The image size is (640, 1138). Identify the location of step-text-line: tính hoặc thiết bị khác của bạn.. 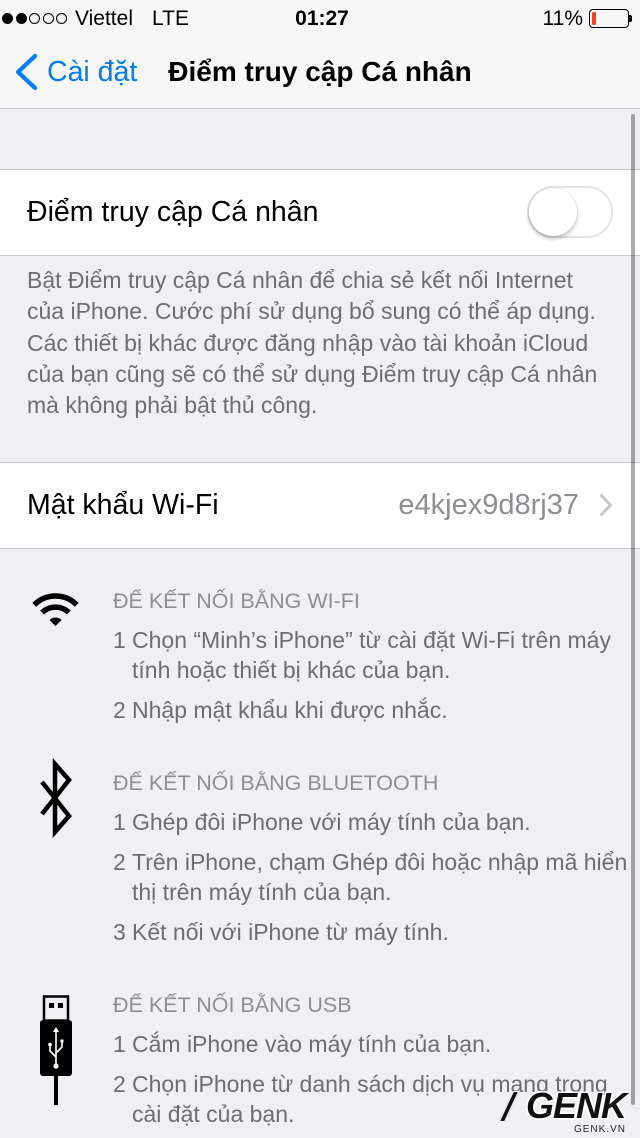
(291, 670).